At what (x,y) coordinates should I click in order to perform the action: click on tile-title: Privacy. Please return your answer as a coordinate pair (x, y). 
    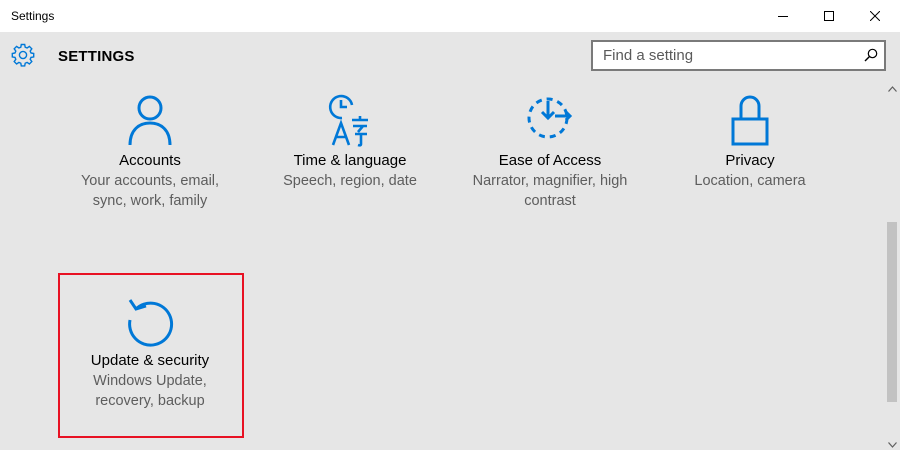
    Looking at the image, I should click on (750, 160).